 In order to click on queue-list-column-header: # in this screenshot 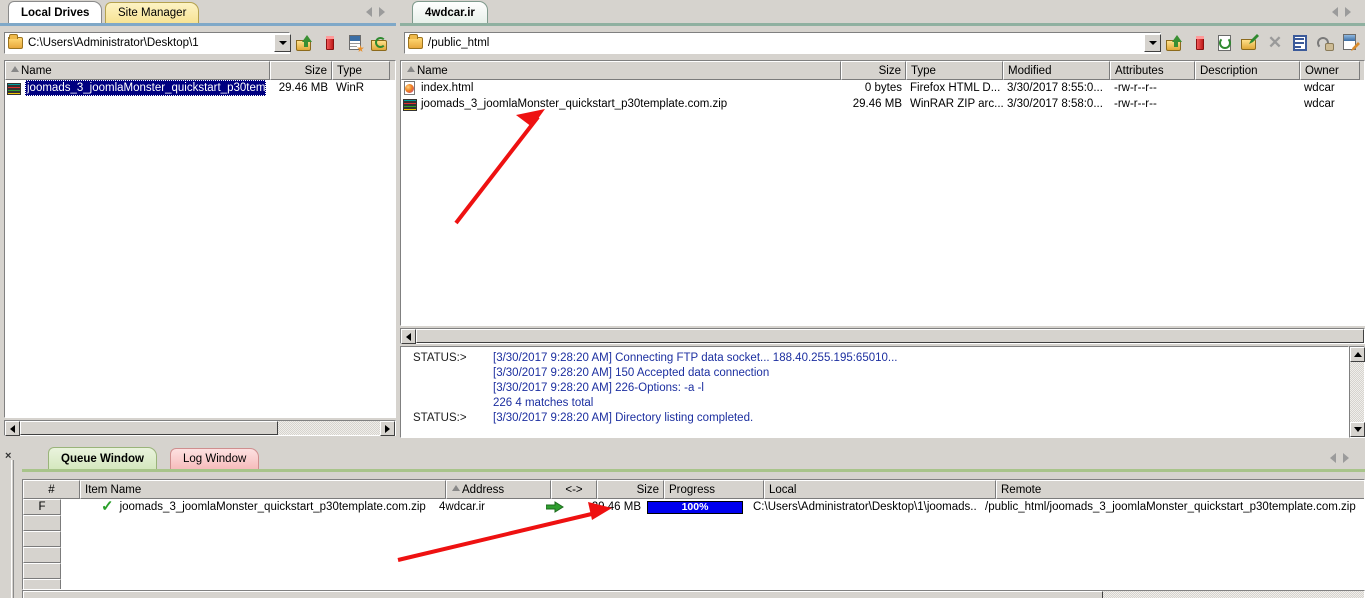, I will do `click(51, 489)`.